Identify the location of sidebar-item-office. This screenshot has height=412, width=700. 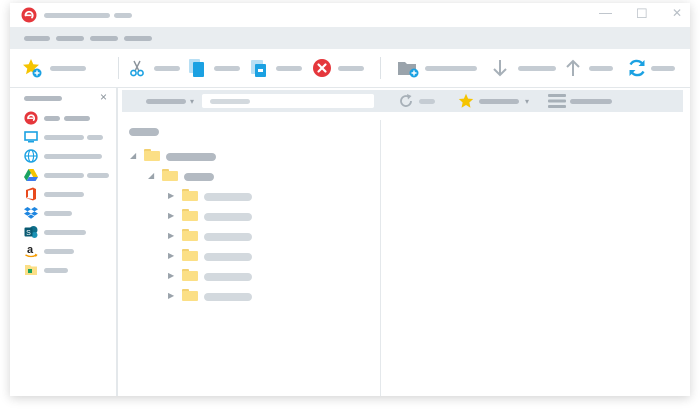
(69, 194).